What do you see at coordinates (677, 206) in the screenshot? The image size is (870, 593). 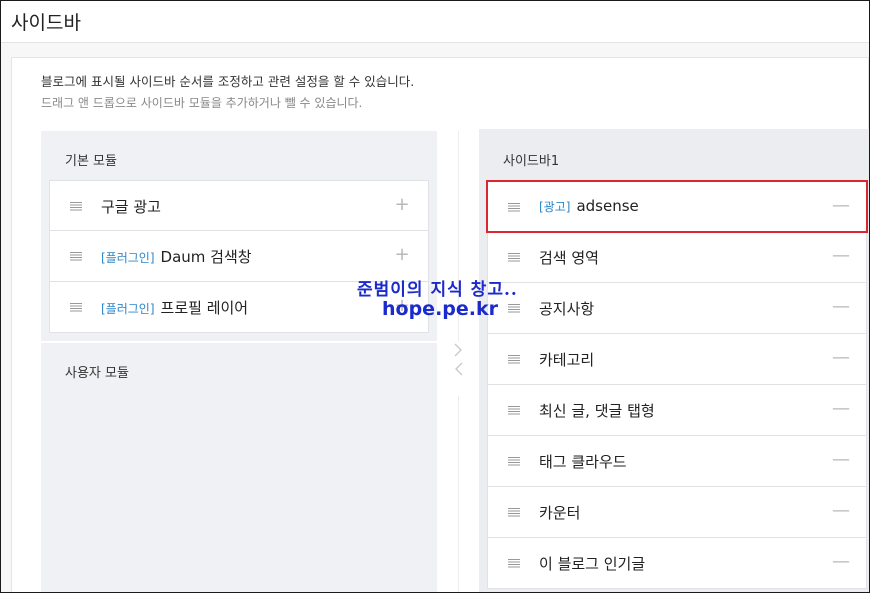 I see `module-item-adsense: [광고] adsense —` at bounding box center [677, 206].